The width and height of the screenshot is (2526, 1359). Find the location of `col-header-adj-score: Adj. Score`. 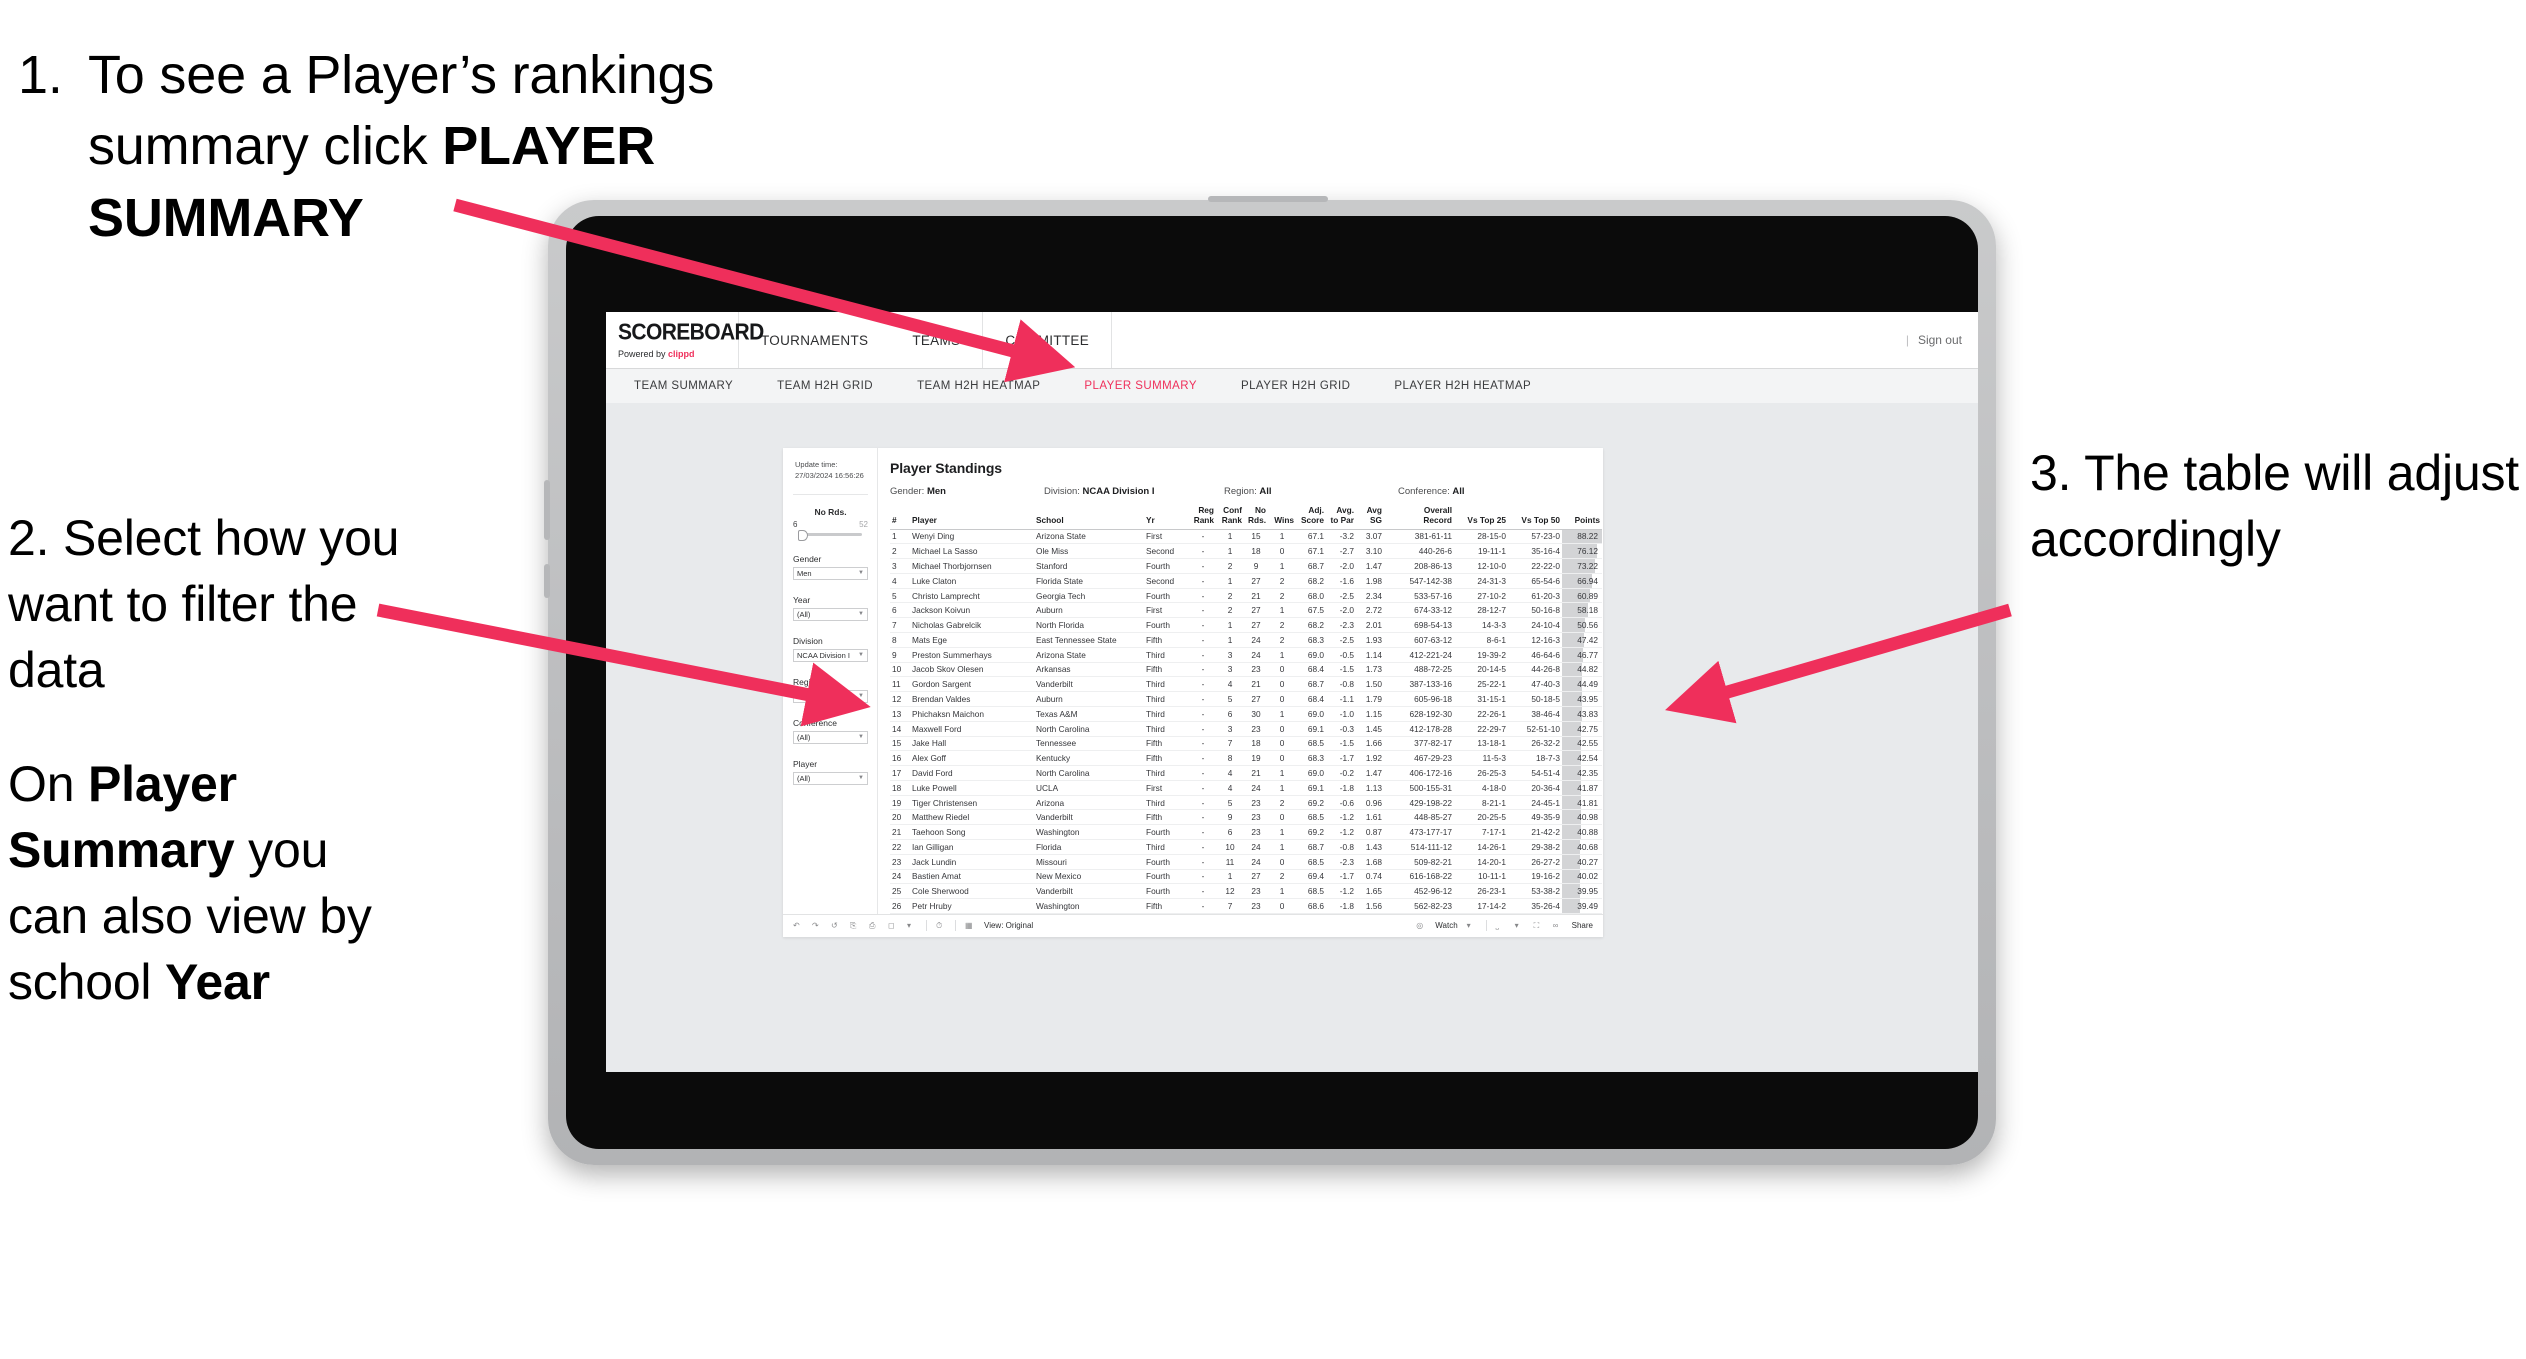

col-header-adj-score: Adj. Score is located at coordinates (1311, 517).